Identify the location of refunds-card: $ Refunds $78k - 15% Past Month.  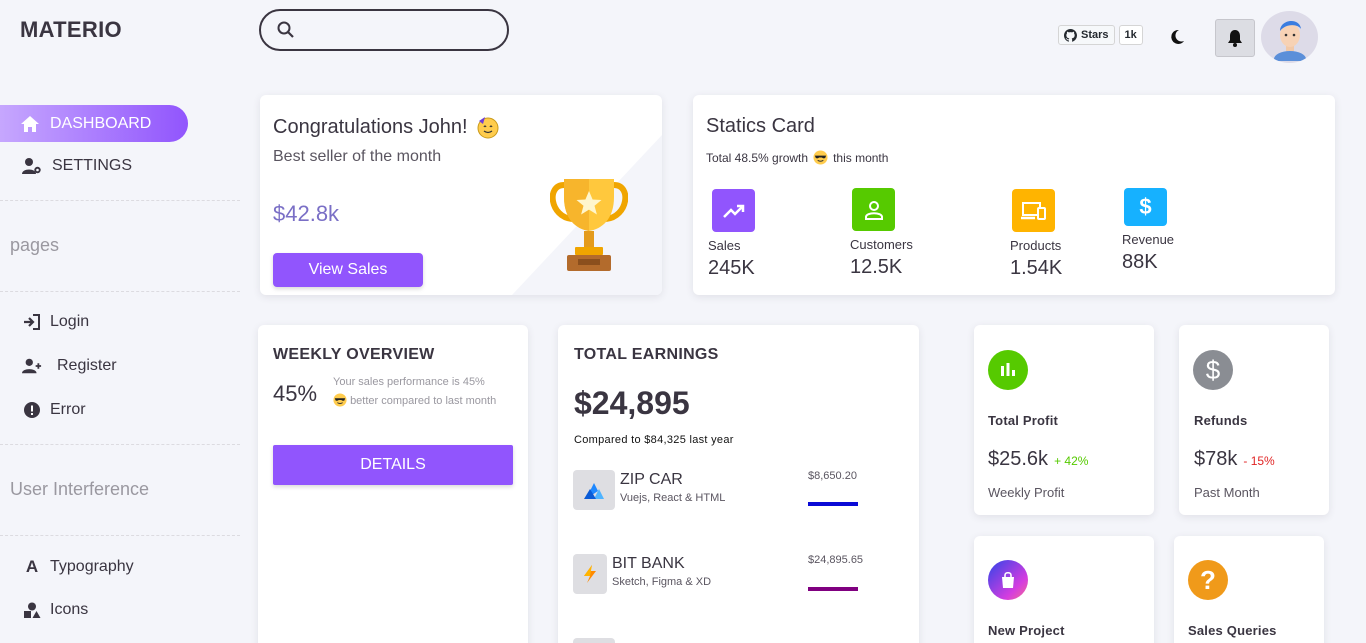
(1254, 420).